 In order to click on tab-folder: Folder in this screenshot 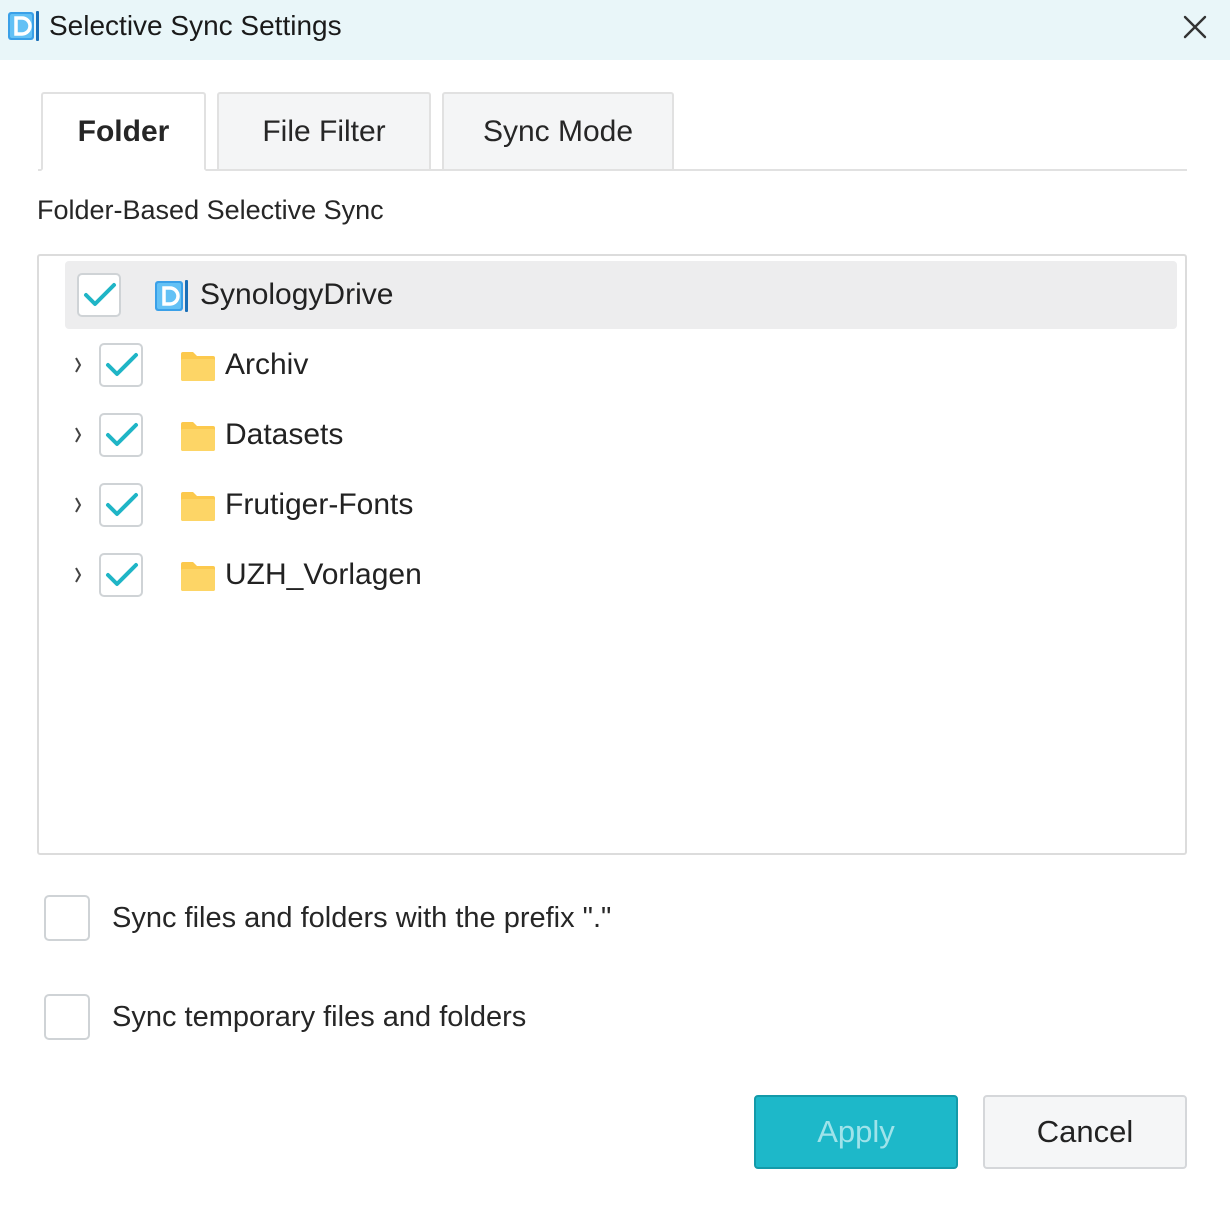, I will do `click(123, 131)`.